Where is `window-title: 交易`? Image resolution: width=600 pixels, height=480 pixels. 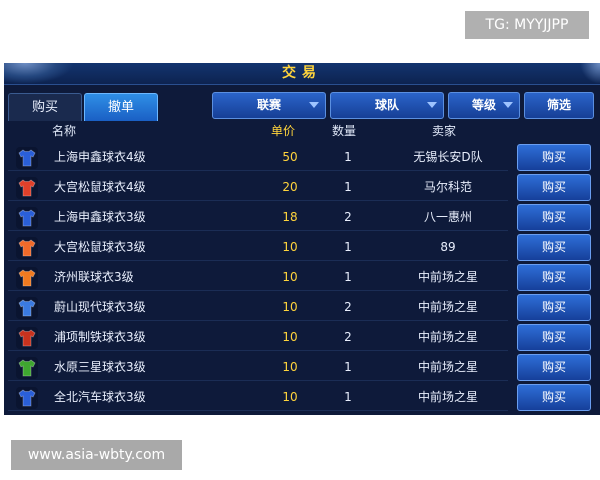
window-title: 交易 is located at coordinates (302, 73).